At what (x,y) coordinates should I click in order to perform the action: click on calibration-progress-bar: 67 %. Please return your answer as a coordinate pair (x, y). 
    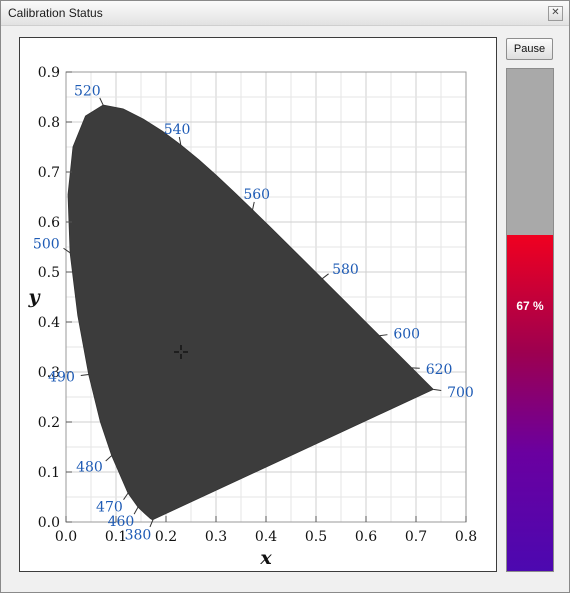
    Looking at the image, I should click on (530, 320).